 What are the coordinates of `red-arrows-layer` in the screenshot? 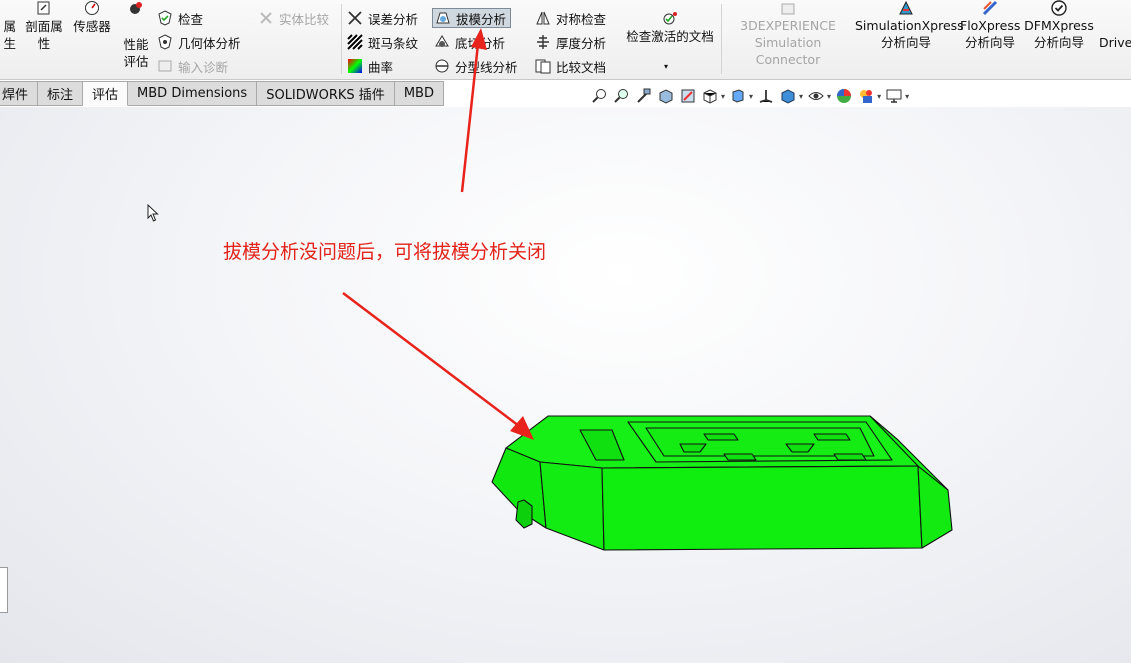 It's located at (438, 234).